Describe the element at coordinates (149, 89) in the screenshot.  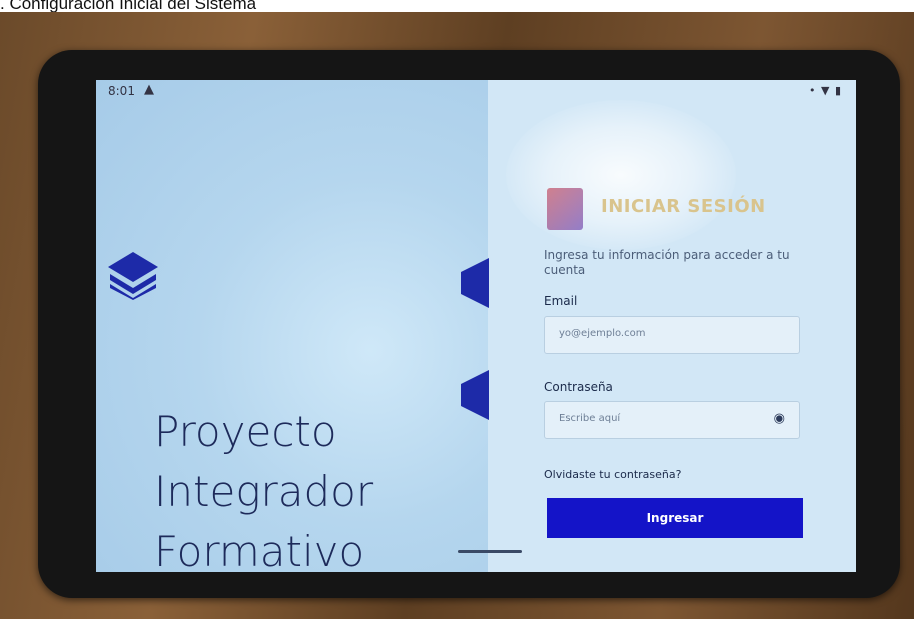
I see `warning-icon: ▲` at that location.